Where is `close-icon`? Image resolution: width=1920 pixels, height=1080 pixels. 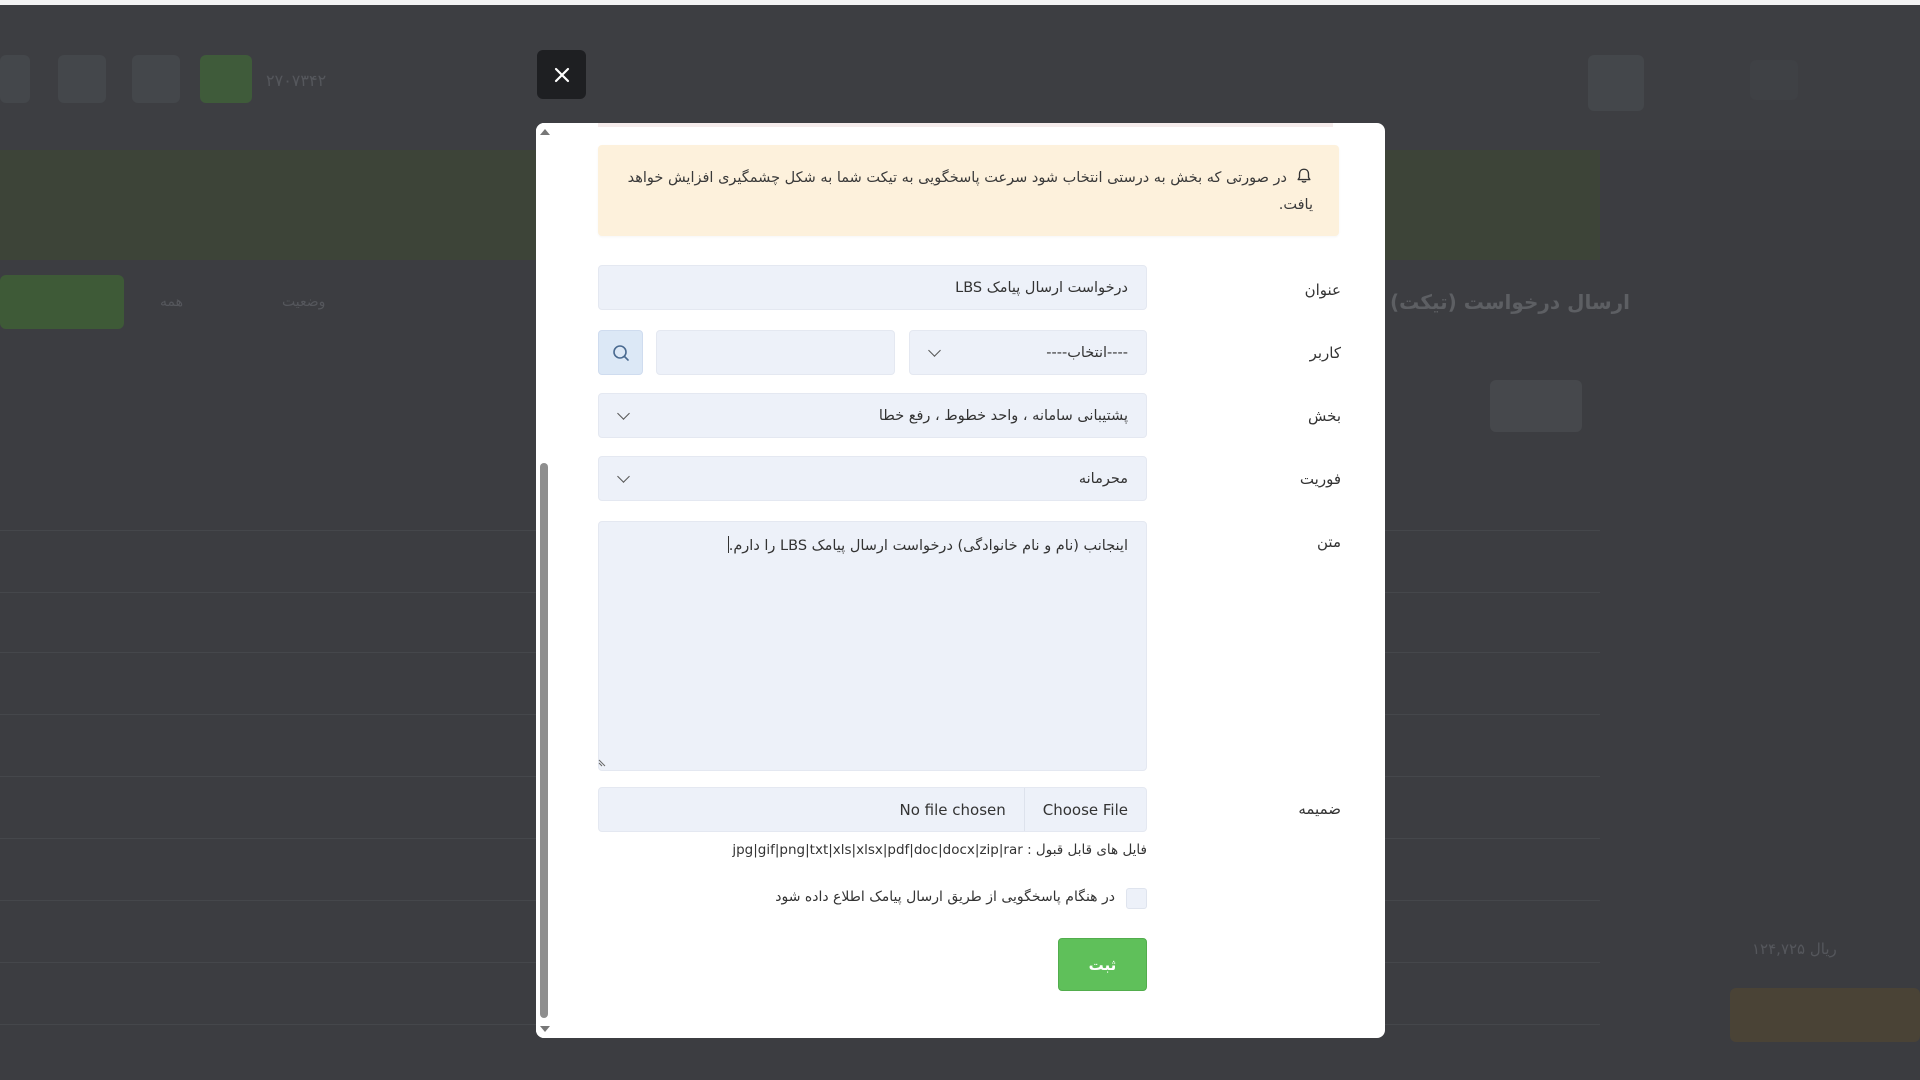 close-icon is located at coordinates (561, 74).